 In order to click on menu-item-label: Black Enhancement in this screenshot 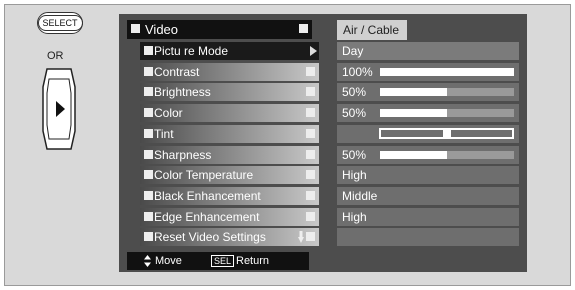, I will do `click(207, 196)`.